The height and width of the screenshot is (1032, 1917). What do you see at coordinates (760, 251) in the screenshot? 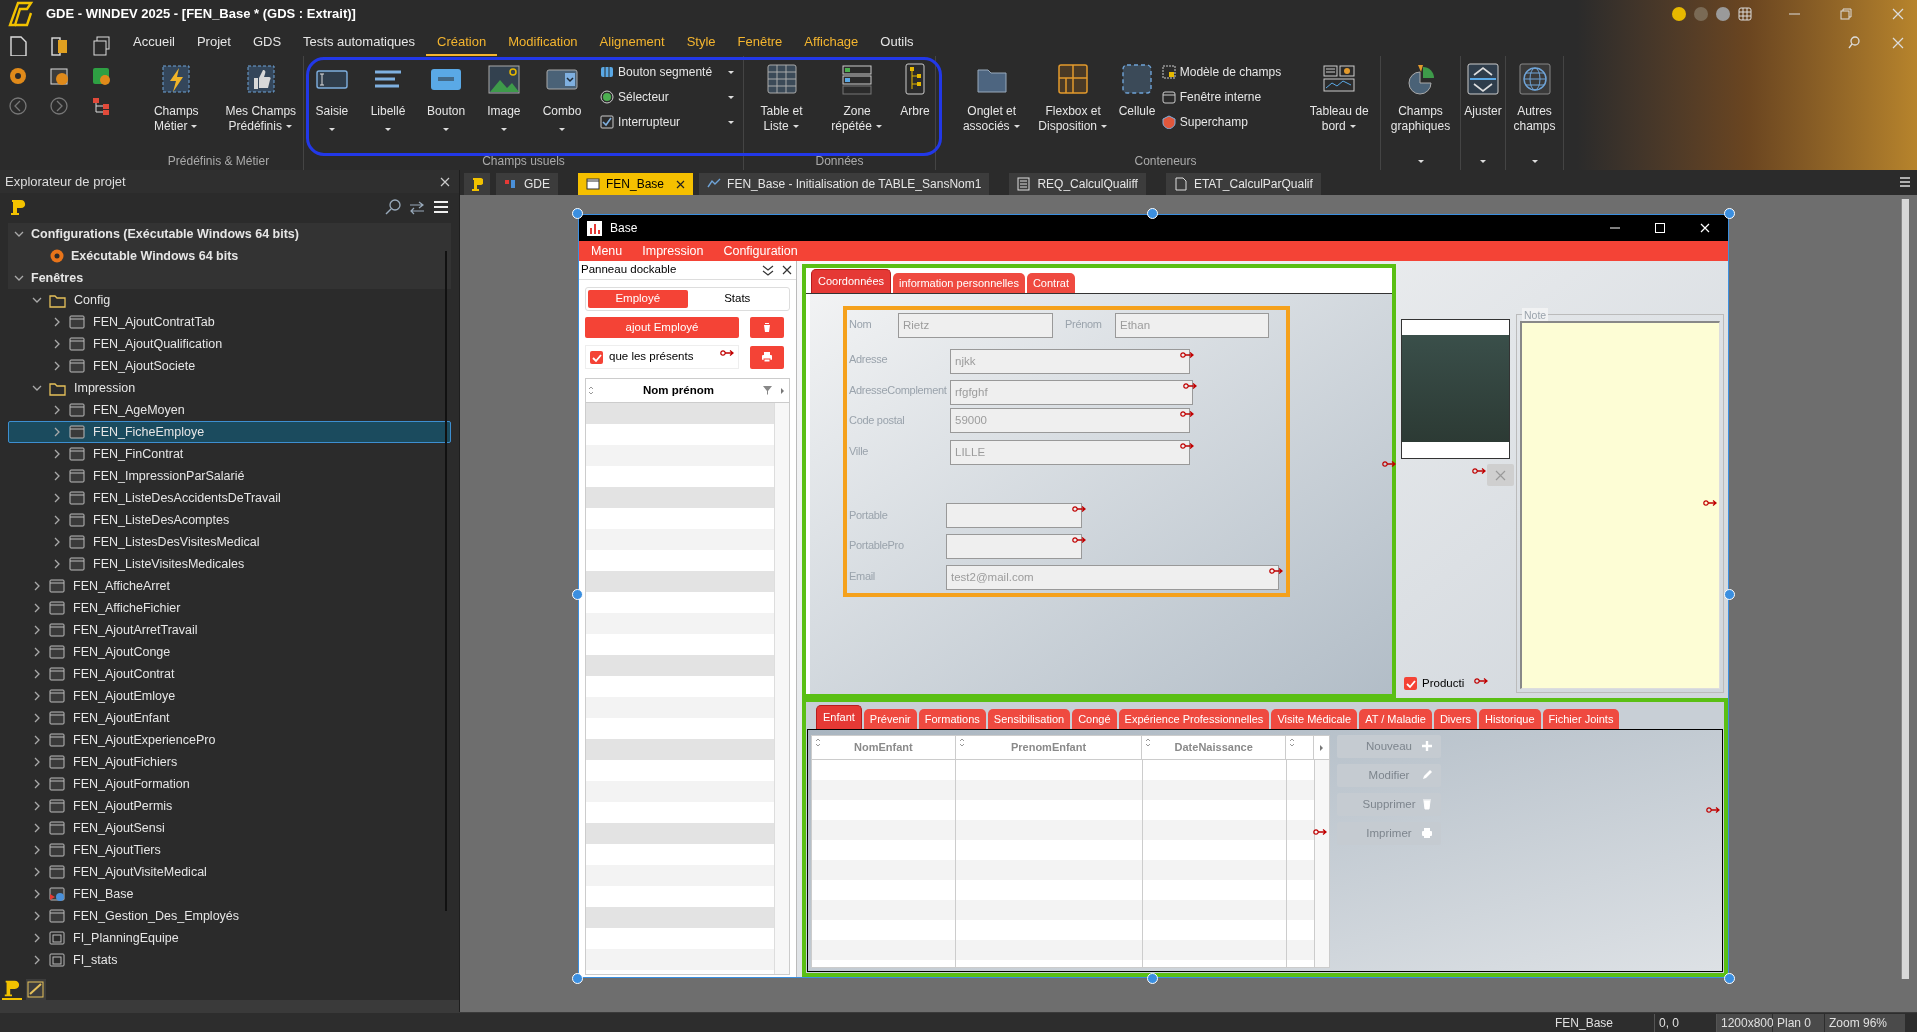
I see `menu-item: Configuration` at bounding box center [760, 251].